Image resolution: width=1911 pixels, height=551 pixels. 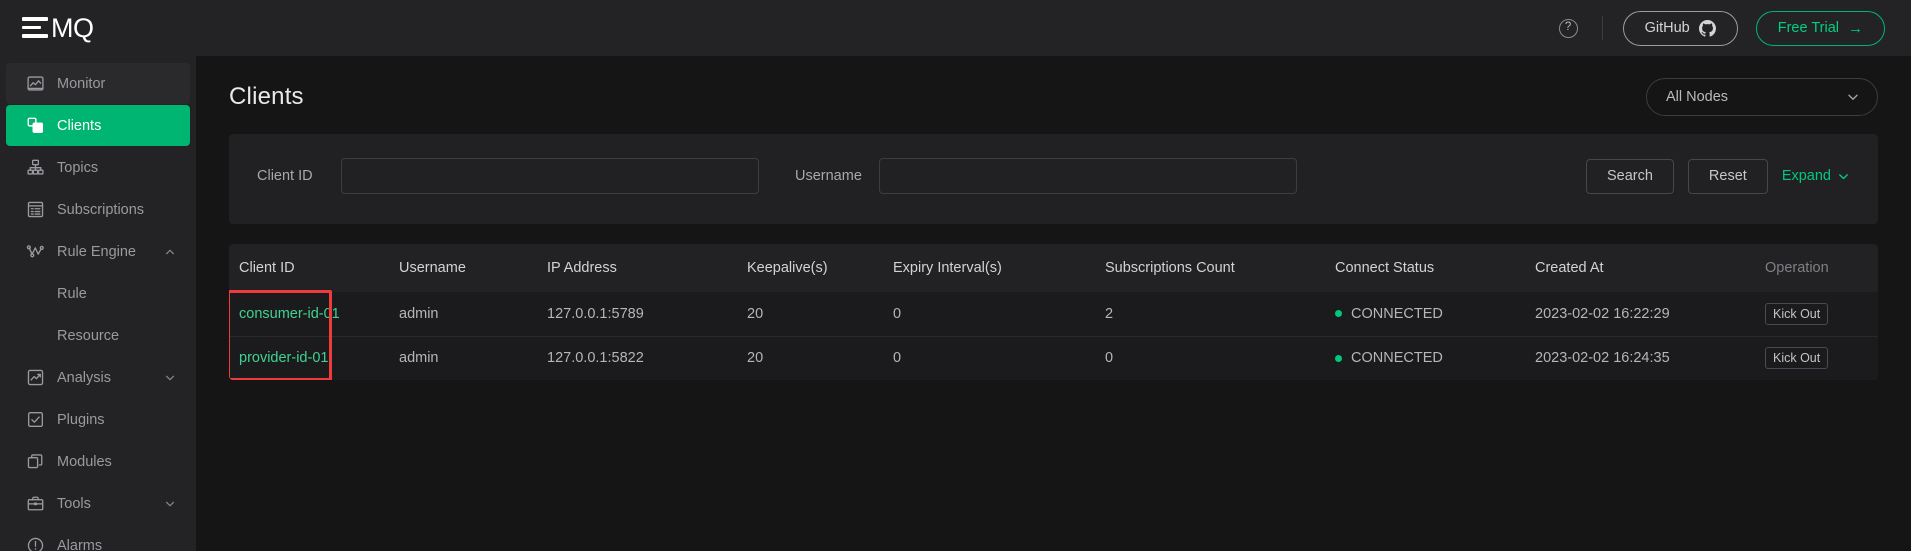 I want to click on cell-created-at: 2023-02-02 16:24:35, so click(x=1640, y=357).